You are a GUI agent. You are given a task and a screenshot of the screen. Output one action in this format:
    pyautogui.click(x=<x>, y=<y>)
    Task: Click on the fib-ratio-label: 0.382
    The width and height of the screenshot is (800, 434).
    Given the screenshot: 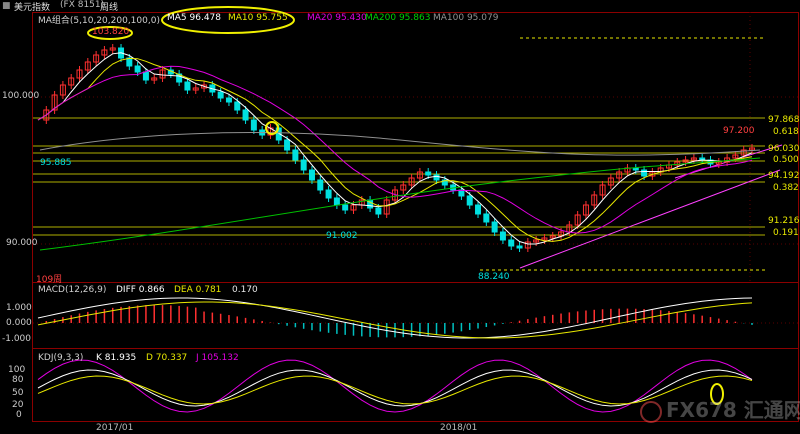 What is the action you would take?
    pyautogui.click(x=786, y=188)
    